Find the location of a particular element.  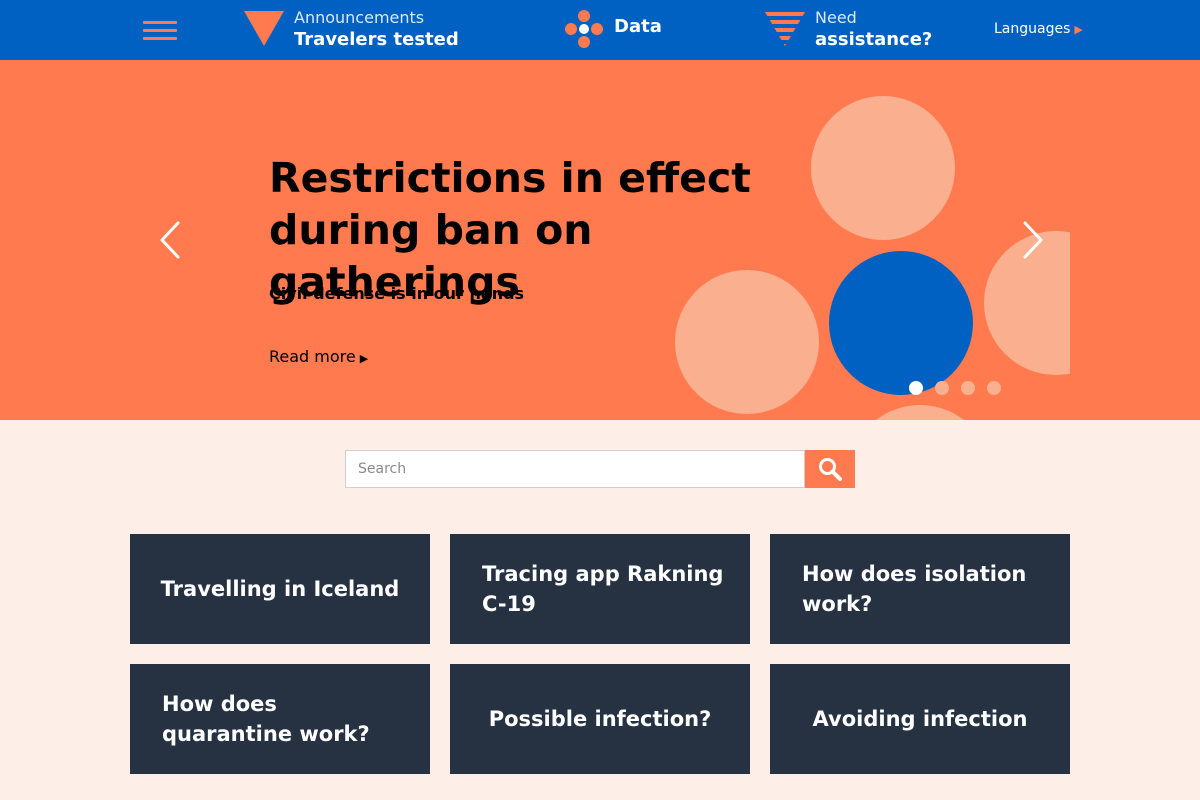

hero-subtitle: Civil defense is in our hands is located at coordinates (397, 293).